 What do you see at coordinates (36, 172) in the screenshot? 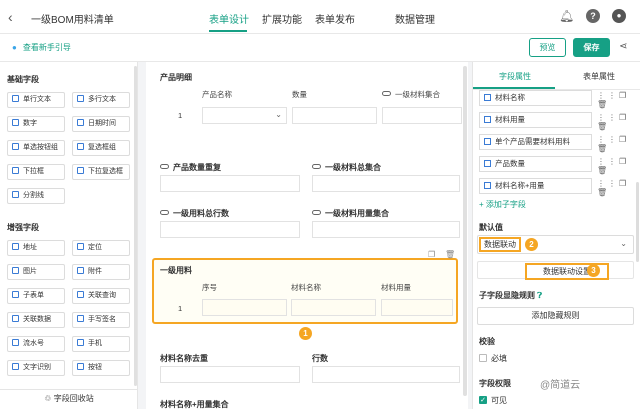
I see `field-dropdown: 下拉框` at bounding box center [36, 172].